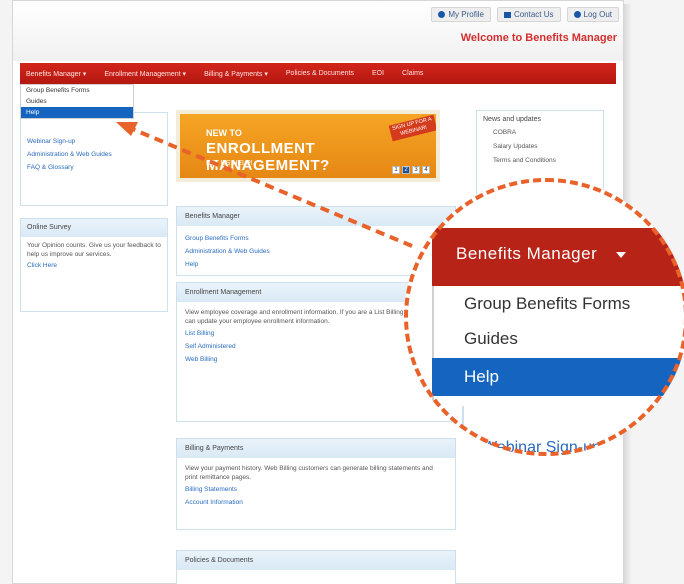 The height and width of the screenshot is (584, 684). What do you see at coordinates (481, 376) in the screenshot?
I see `magnified-help: Help` at bounding box center [481, 376].